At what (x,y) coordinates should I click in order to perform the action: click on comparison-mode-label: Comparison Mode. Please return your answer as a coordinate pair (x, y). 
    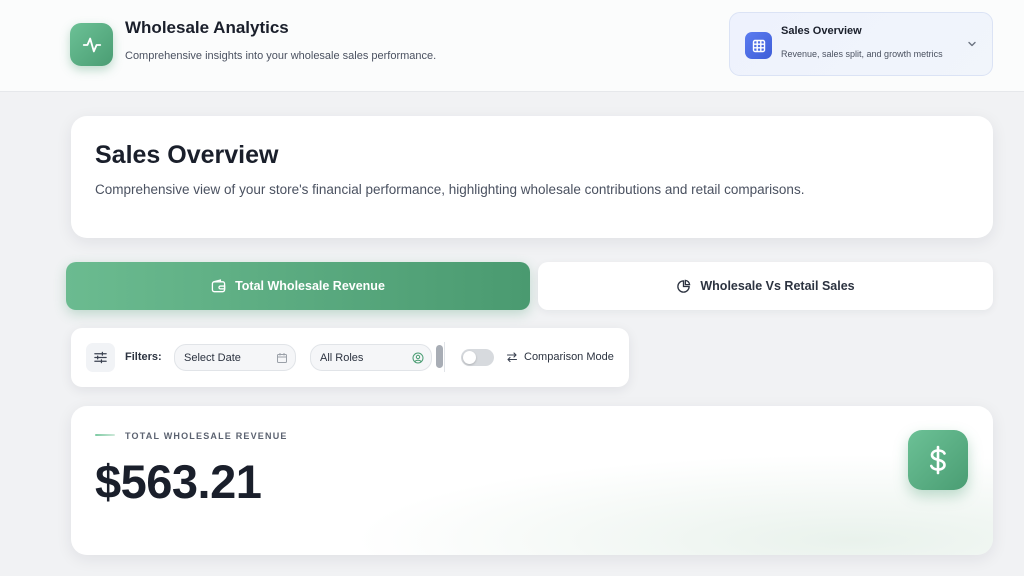
    Looking at the image, I should click on (569, 357).